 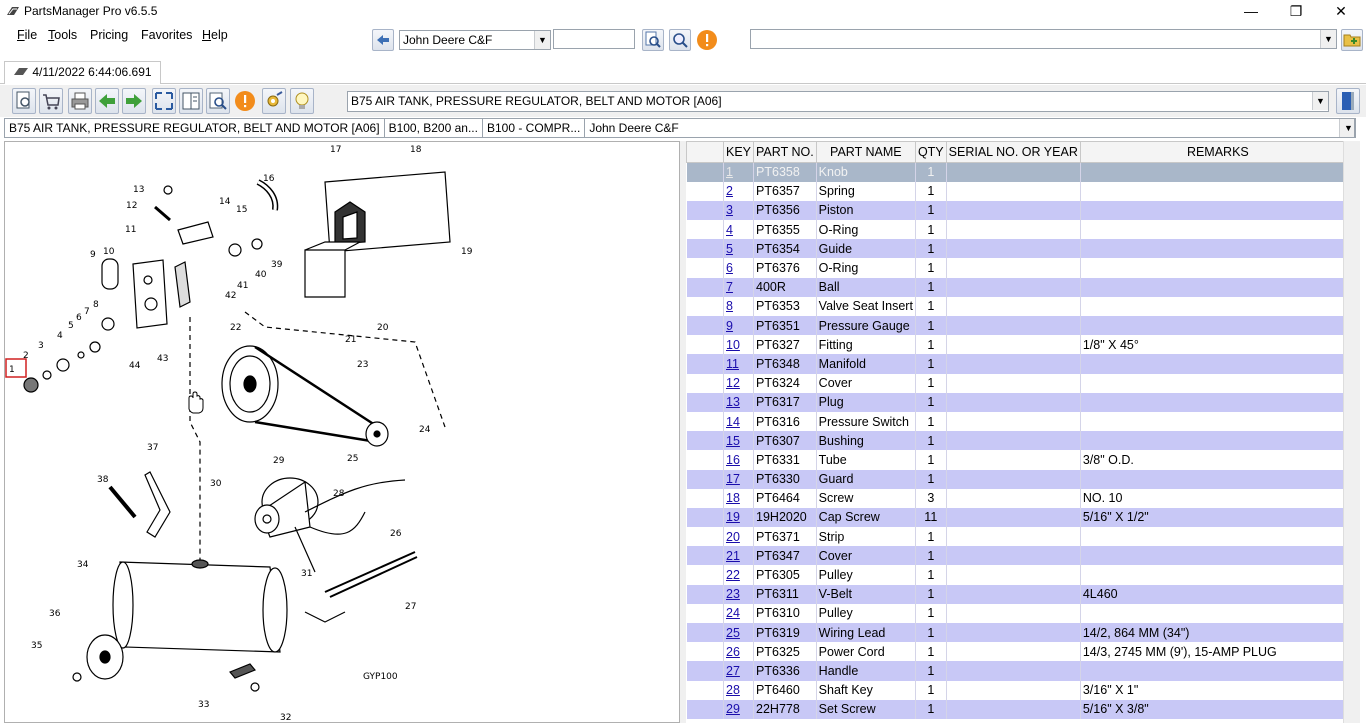 I want to click on key-link: 6, so click(x=729, y=268).